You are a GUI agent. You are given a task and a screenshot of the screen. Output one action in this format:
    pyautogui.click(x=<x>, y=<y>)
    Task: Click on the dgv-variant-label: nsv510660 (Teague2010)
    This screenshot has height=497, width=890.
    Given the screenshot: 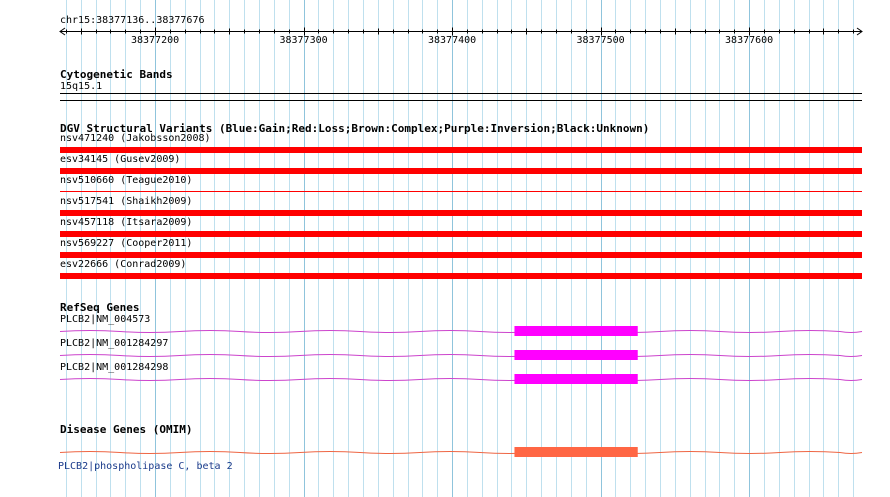 What is the action you would take?
    pyautogui.click(x=126, y=181)
    